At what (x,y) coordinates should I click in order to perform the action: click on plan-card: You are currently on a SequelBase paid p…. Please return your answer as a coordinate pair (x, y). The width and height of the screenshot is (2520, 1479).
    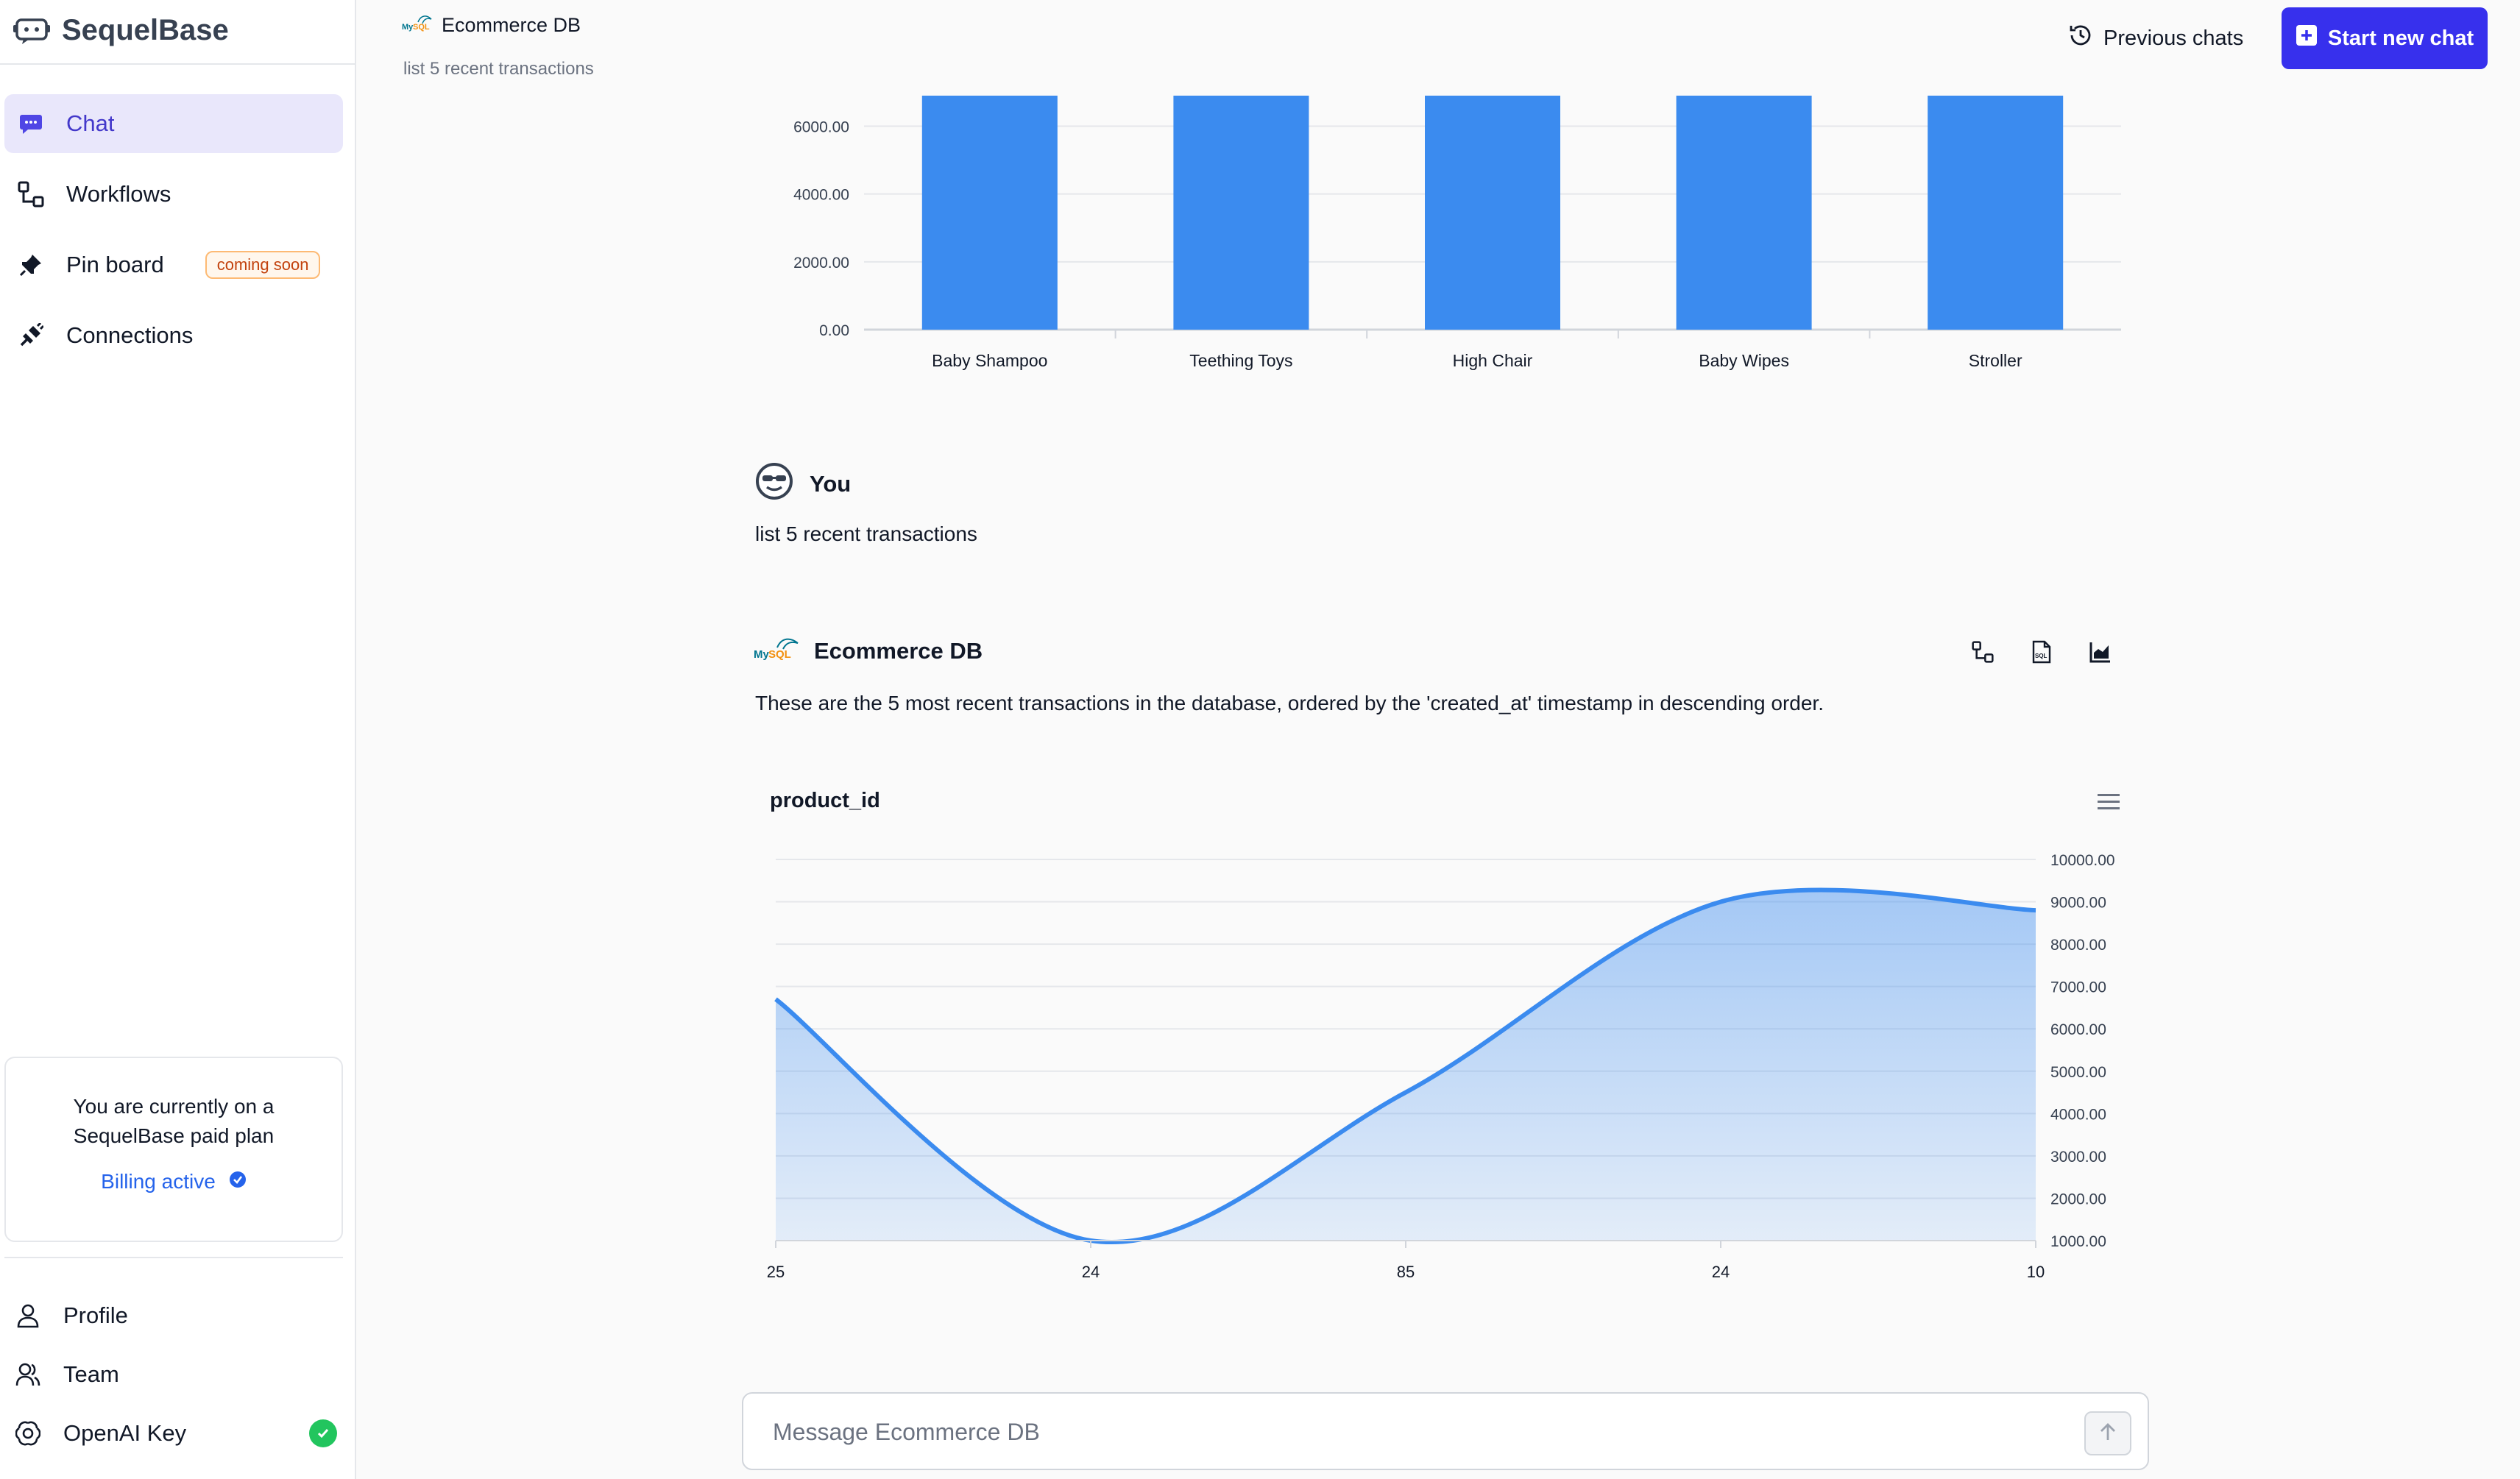
    Looking at the image, I should click on (174, 1149).